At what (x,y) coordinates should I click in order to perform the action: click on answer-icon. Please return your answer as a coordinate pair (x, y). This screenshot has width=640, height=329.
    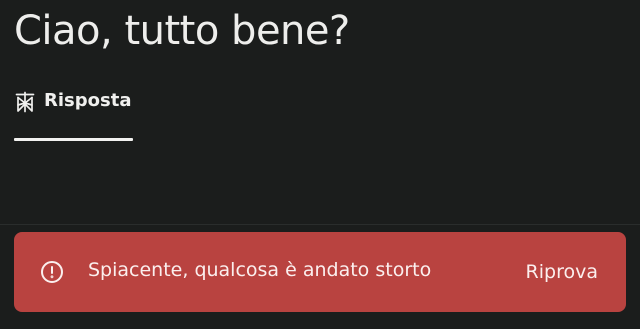
    Looking at the image, I should click on (25, 102).